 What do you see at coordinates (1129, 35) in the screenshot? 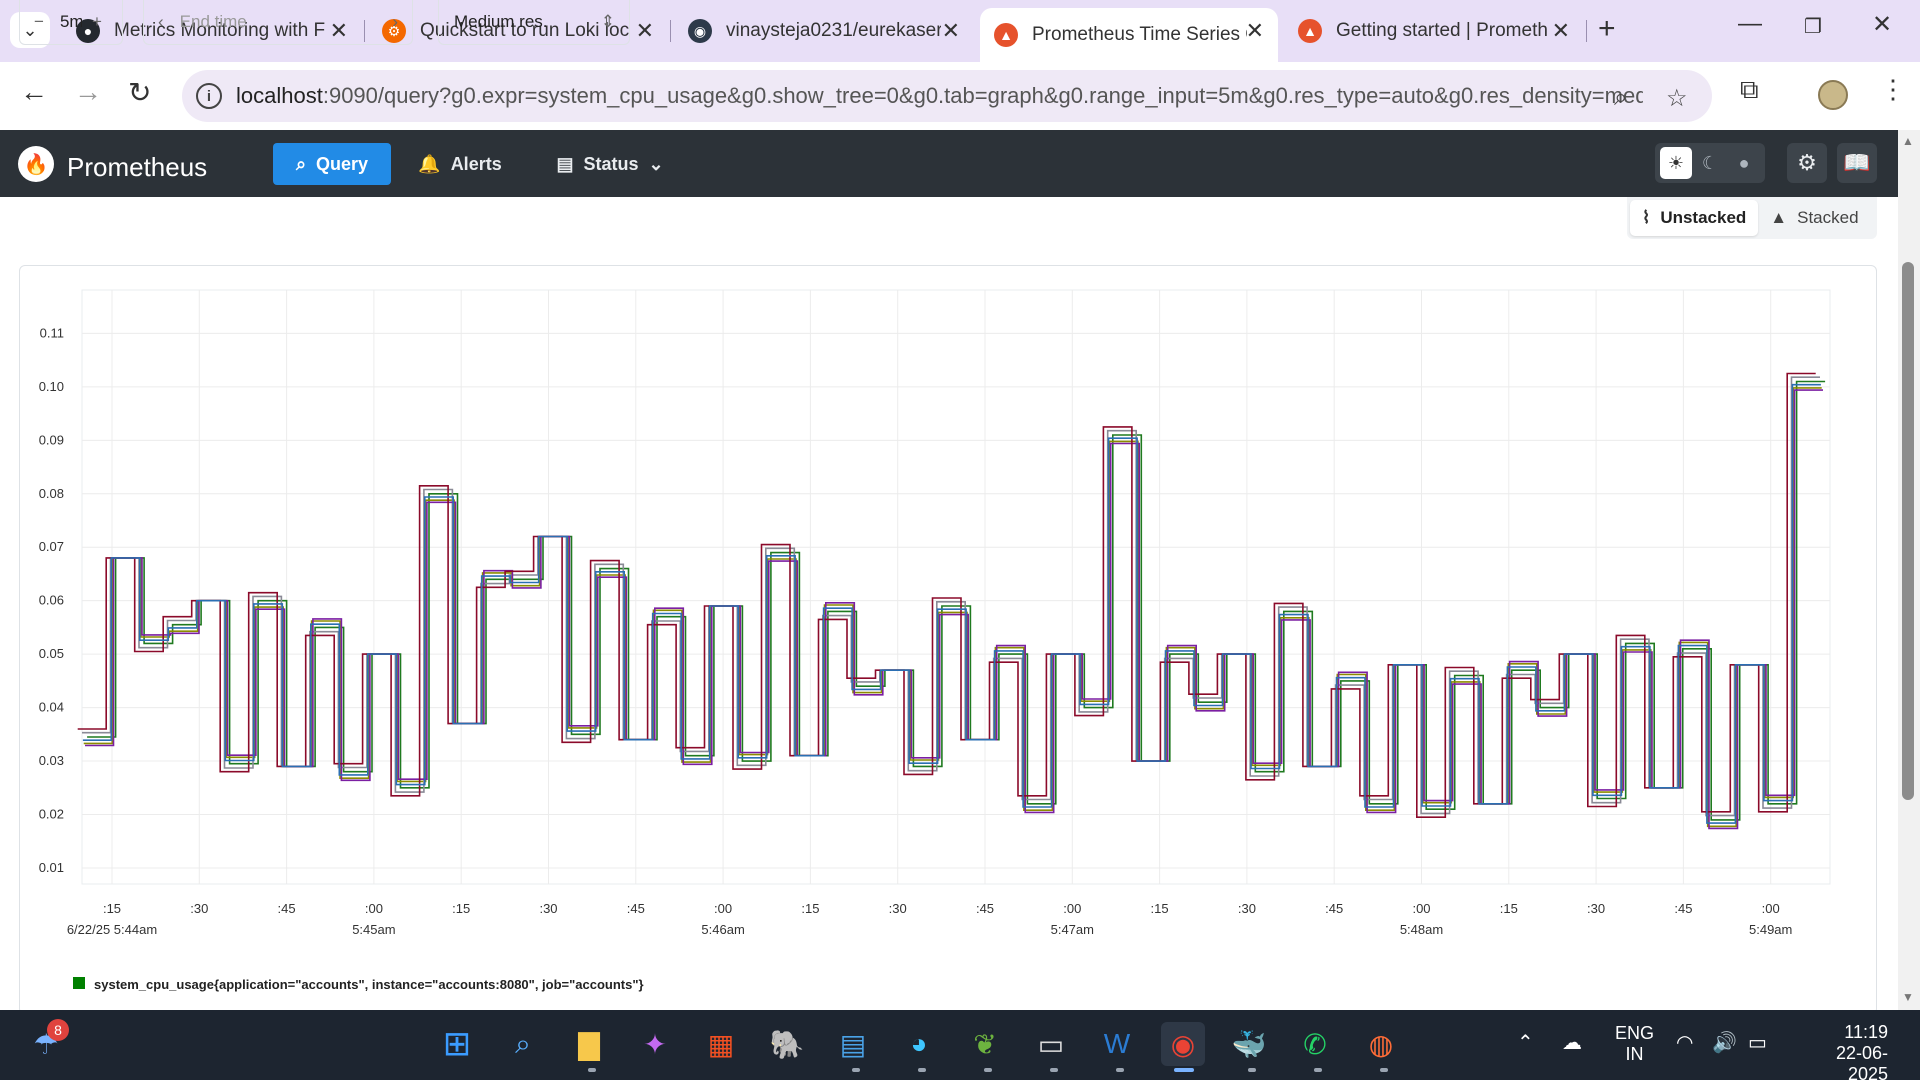
I see `browser-tab-active: ▲ Prometheus Time Series C ✕` at bounding box center [1129, 35].